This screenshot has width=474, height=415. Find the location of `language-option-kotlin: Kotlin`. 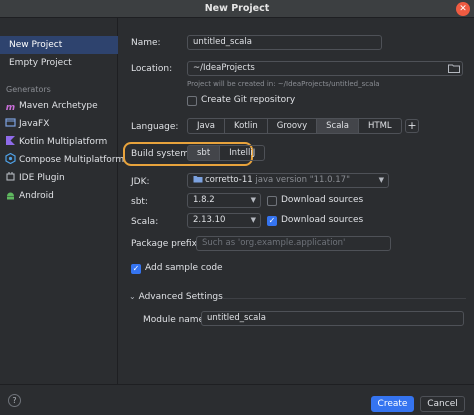

language-option-kotlin: Kotlin is located at coordinates (246, 126).